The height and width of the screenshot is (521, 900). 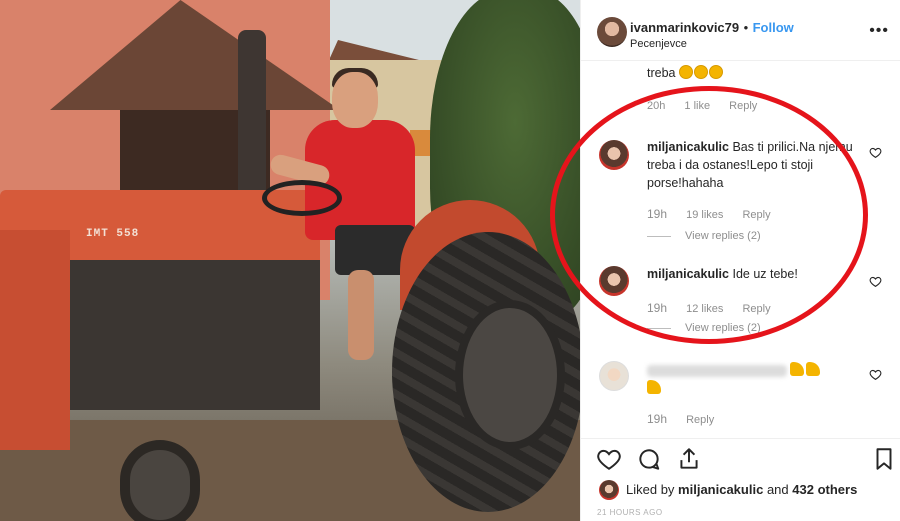 I want to click on post-location: Pecenjevce, so click(x=658, y=44).